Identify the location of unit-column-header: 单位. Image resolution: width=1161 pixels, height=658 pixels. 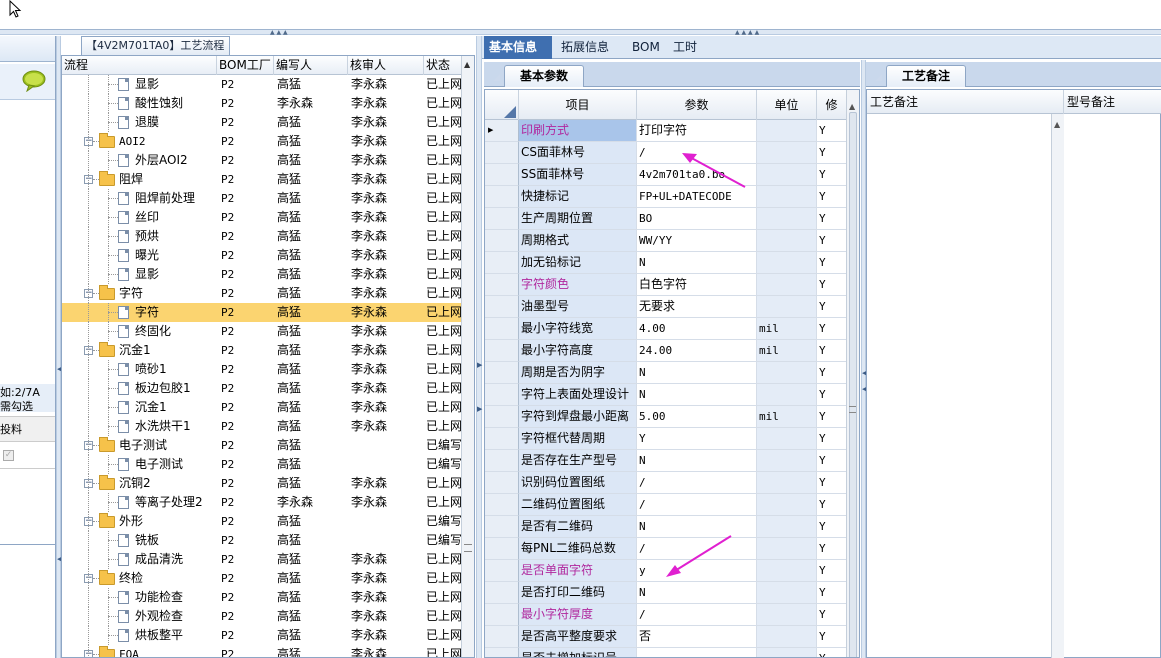
(787, 105).